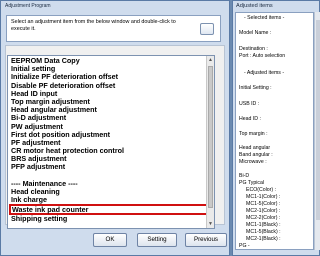 The height and width of the screenshot is (256, 320). What do you see at coordinates (263, 218) in the screenshot?
I see `info-line: MC2-2(Color) :` at bounding box center [263, 218].